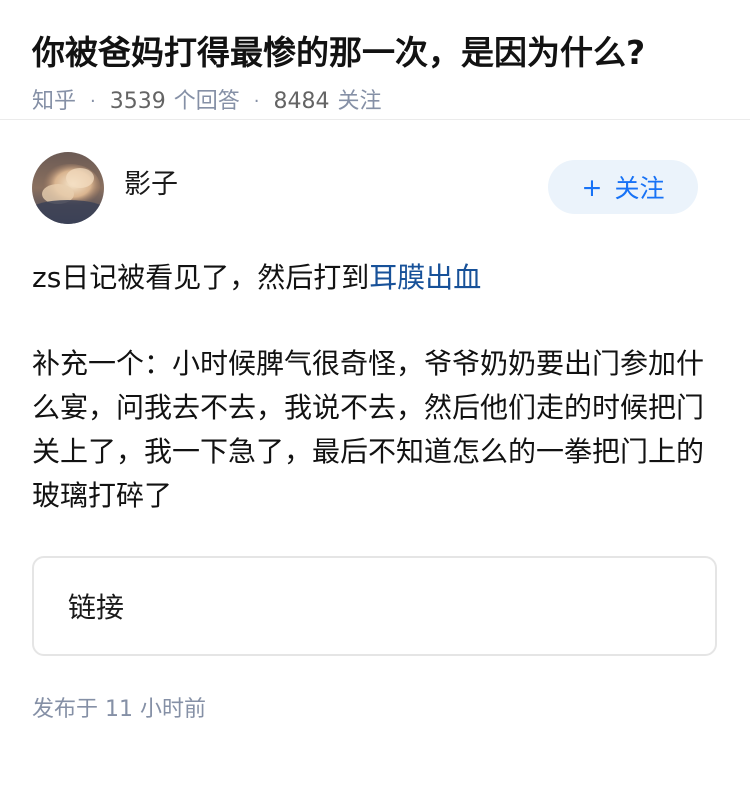 This screenshot has width=750, height=796. I want to click on question-meta: 知乎 · 3539 个回答 · 8484 关注, so click(375, 102).